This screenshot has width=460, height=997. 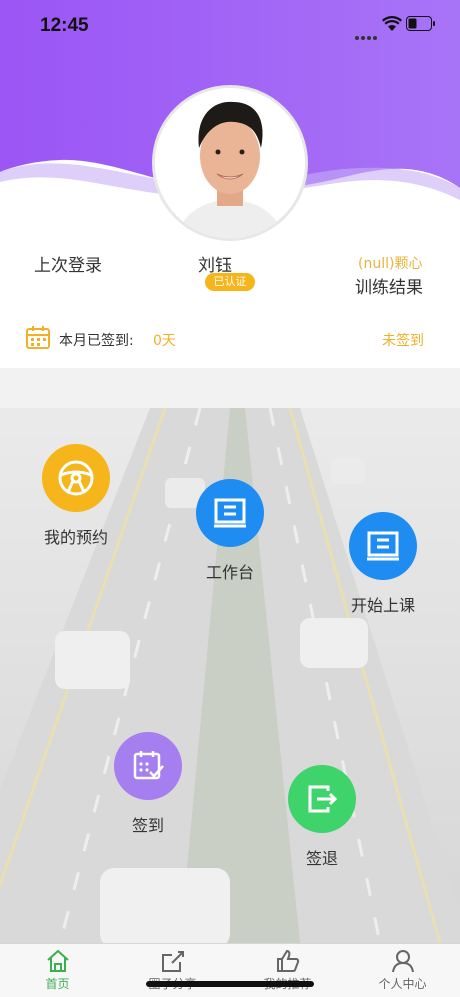 I want to click on user-icon, so click(x=402, y=961).